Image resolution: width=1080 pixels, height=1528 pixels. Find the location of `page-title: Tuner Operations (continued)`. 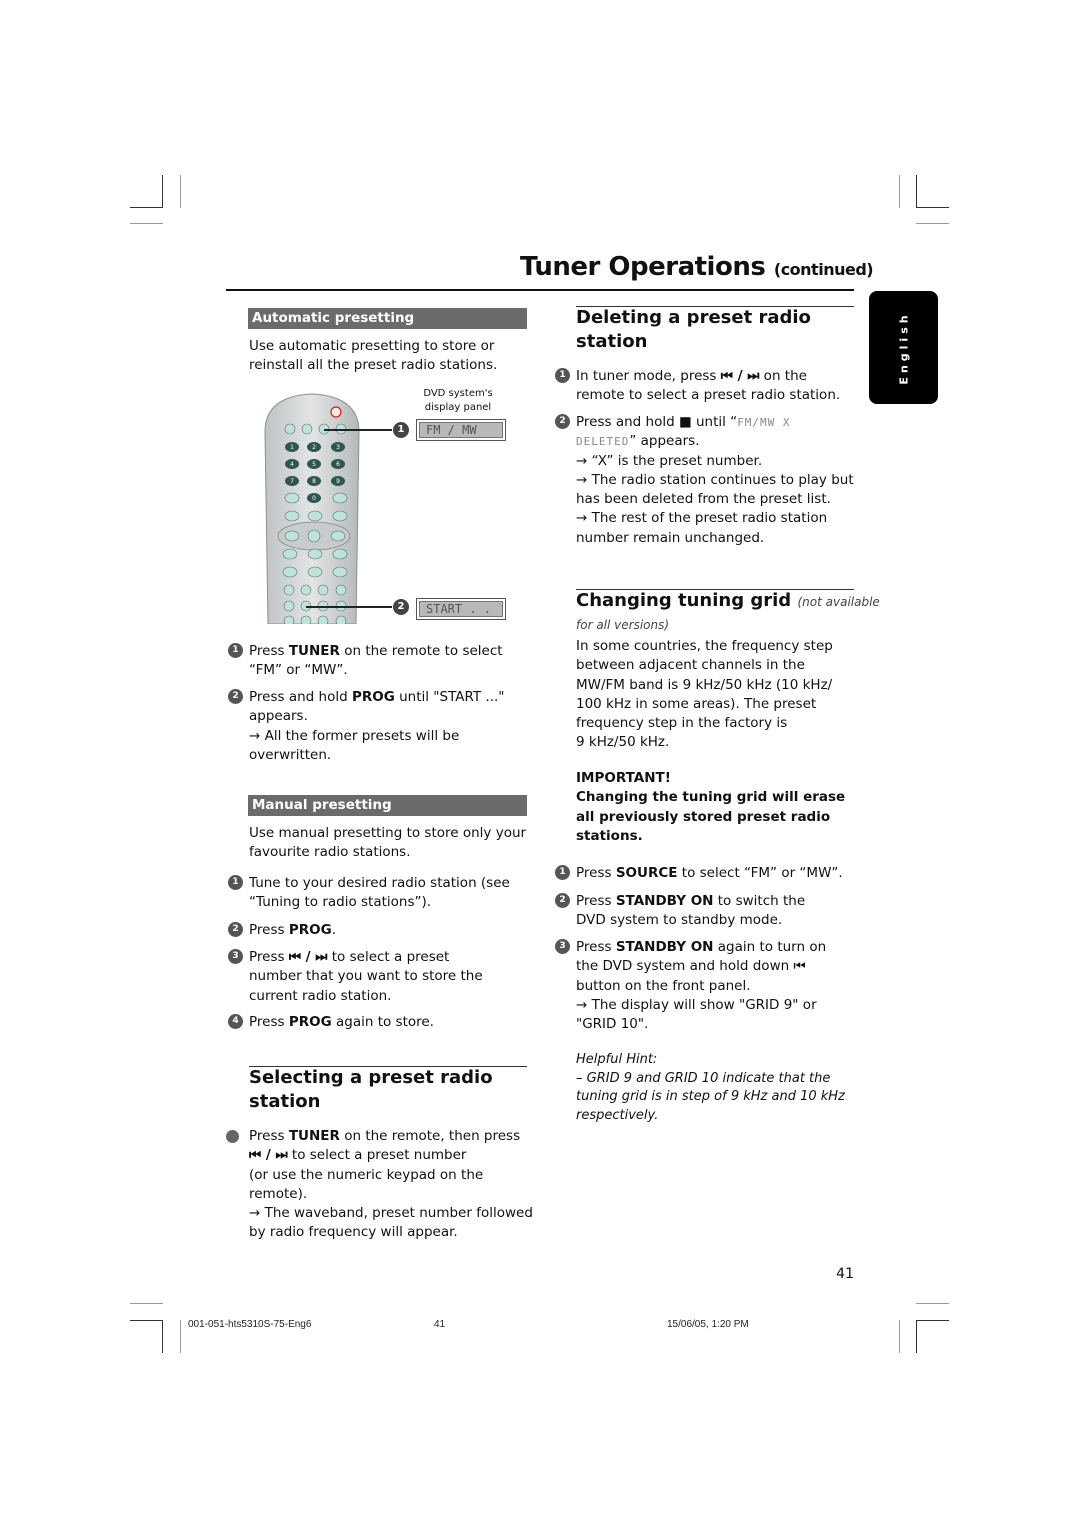

page-title: Tuner Operations (continued) is located at coordinates (697, 267).